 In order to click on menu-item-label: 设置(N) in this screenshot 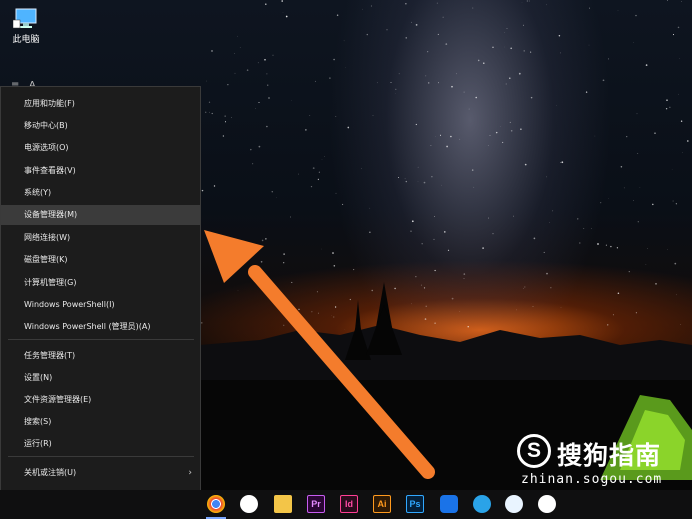, I will do `click(38, 377)`.